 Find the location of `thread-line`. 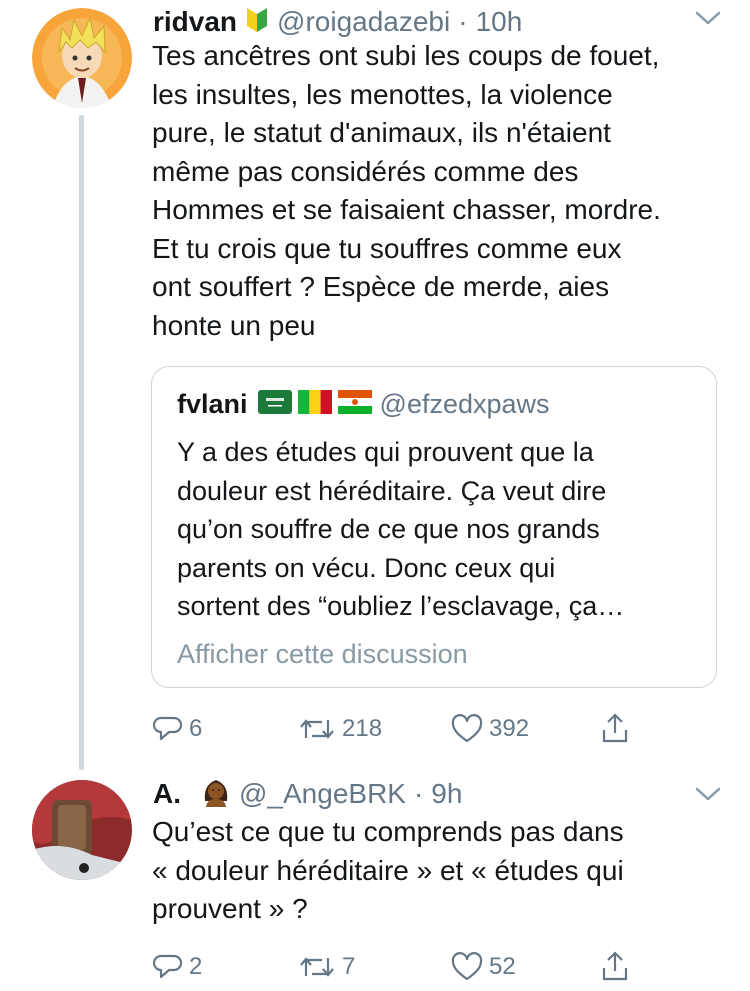

thread-line is located at coordinates (81, 442).